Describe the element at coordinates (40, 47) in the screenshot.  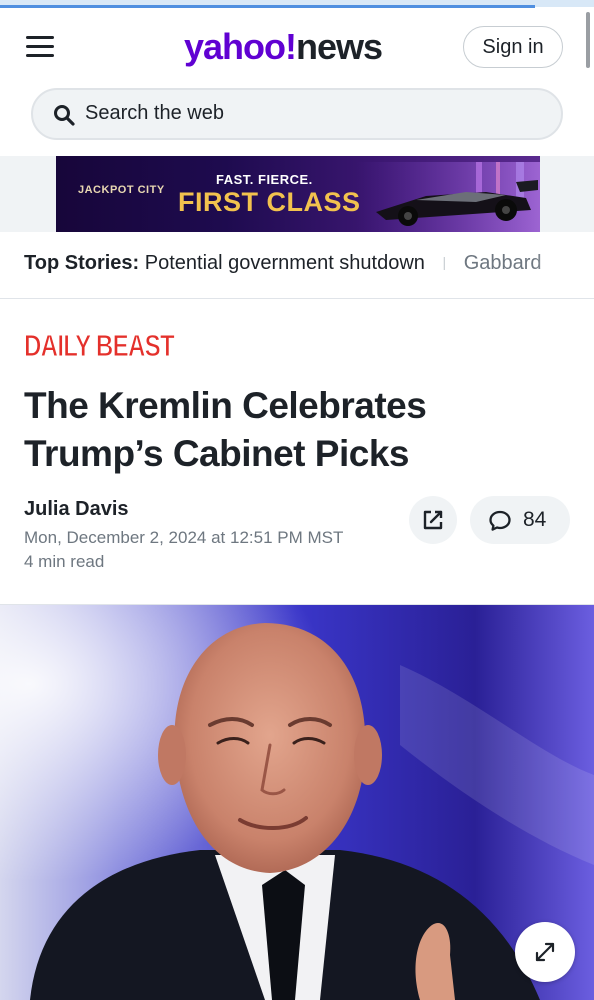
I see `hamburger-menu-icon` at that location.